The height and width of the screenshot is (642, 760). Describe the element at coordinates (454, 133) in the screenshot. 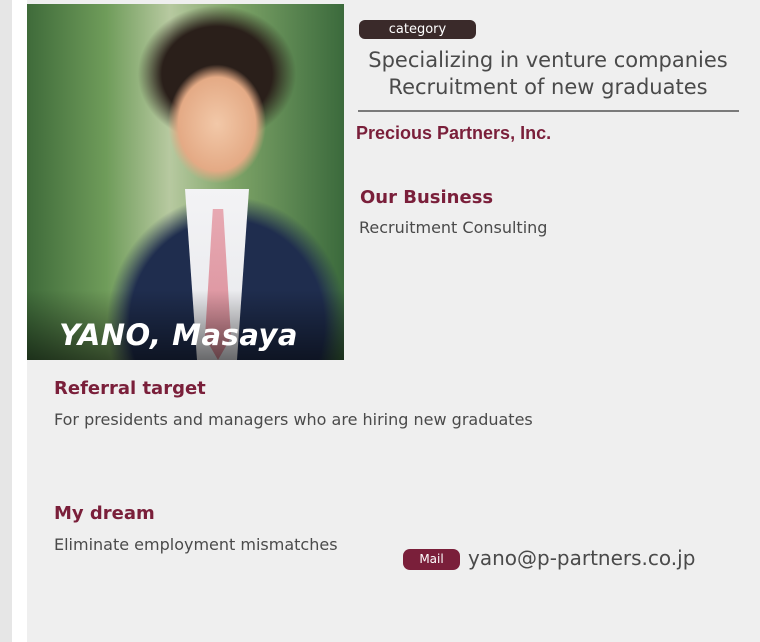

I see `company-name: Precious Partners, Inc.` at that location.